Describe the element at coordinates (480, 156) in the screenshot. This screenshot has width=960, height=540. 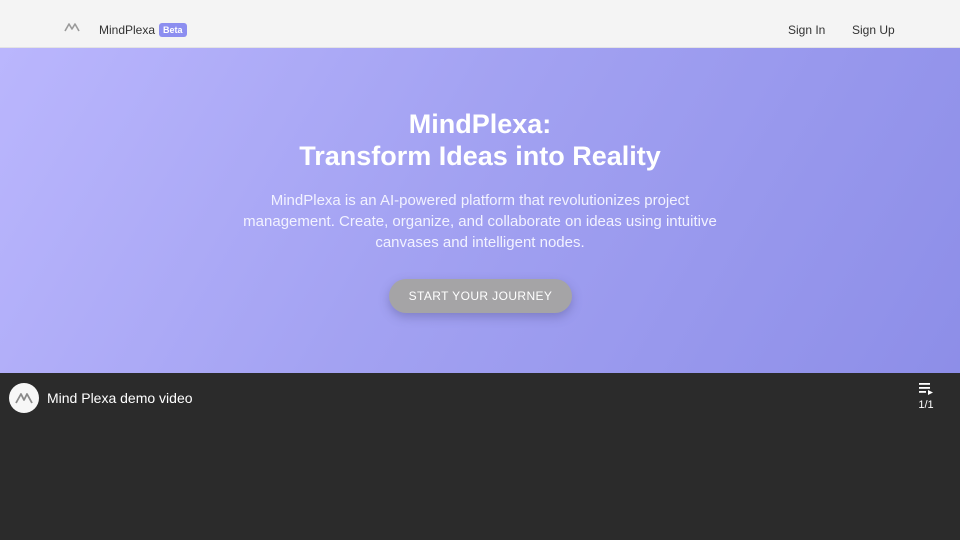
I see `hero-title-line2: Transform Ideas into Reality` at that location.